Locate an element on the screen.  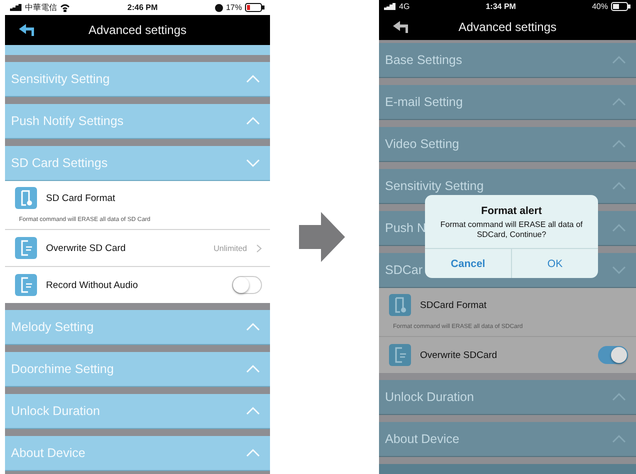
section-title: Push Notify Settings is located at coordinates (67, 121).